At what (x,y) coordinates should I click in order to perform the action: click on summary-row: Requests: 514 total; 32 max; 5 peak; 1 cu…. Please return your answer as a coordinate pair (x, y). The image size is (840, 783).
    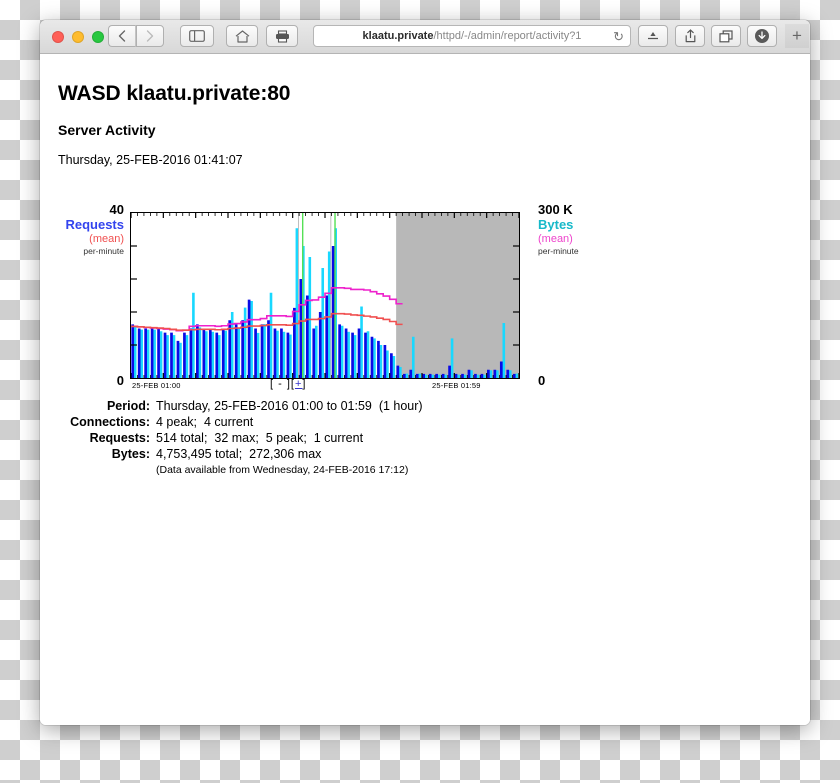
    Looking at the image, I should click on (240, 439).